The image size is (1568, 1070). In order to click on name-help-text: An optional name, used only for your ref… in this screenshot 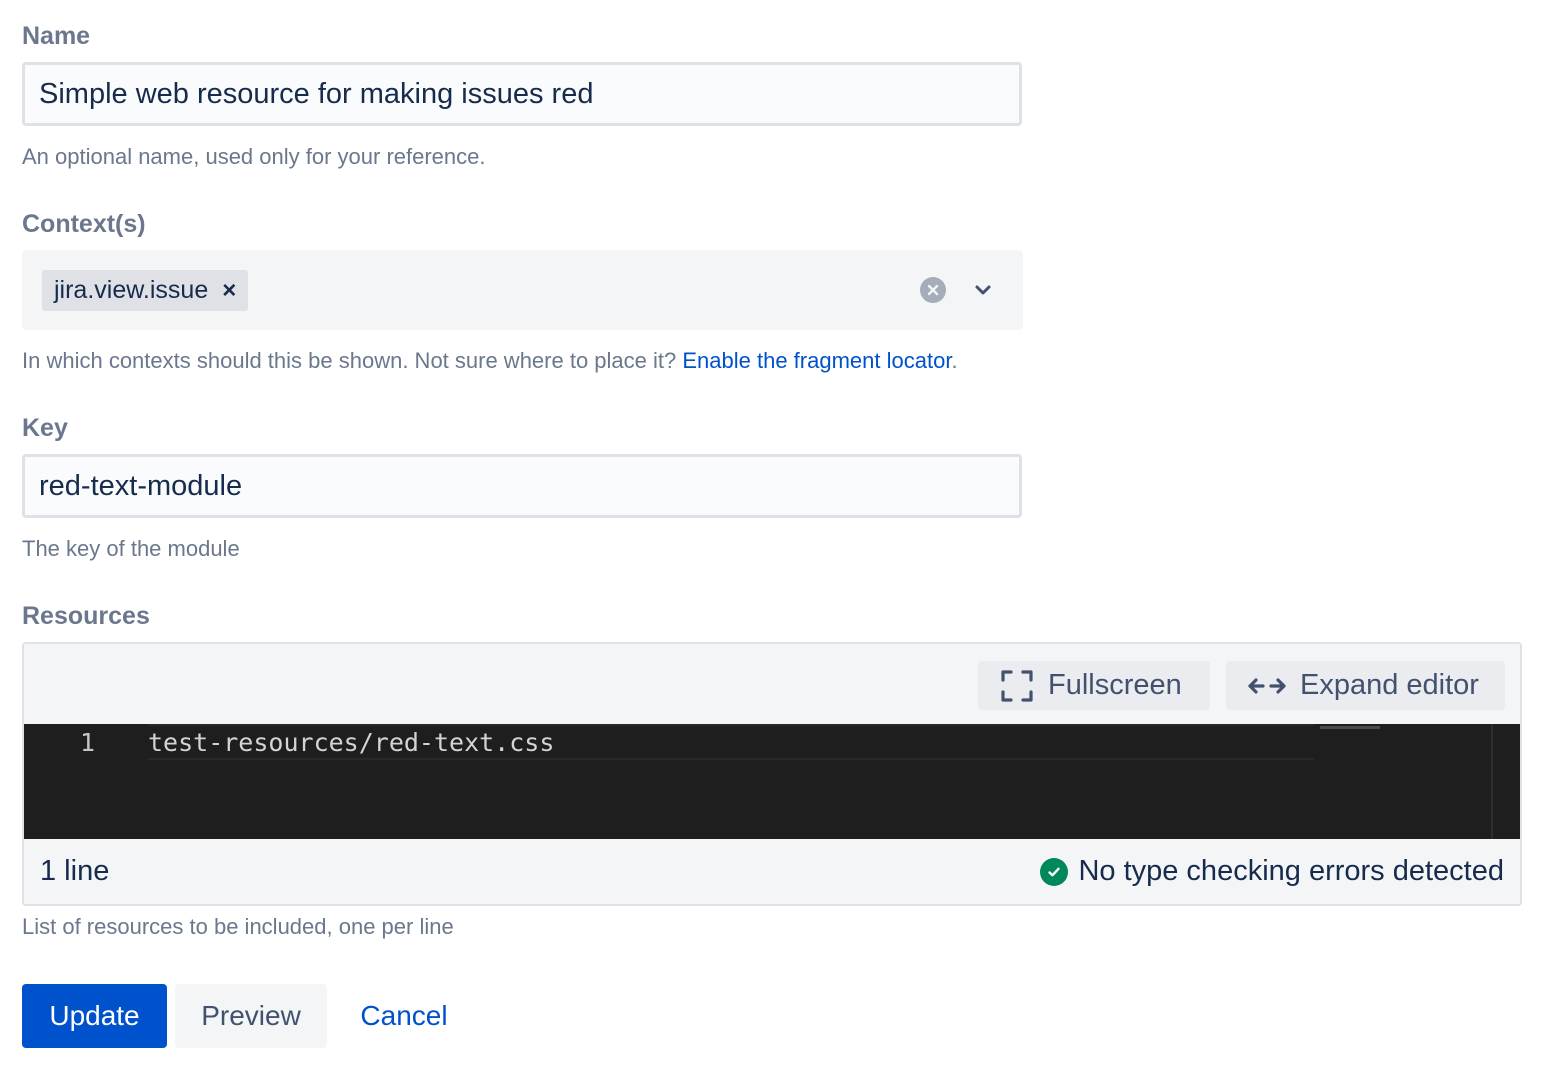, I will do `click(254, 156)`.